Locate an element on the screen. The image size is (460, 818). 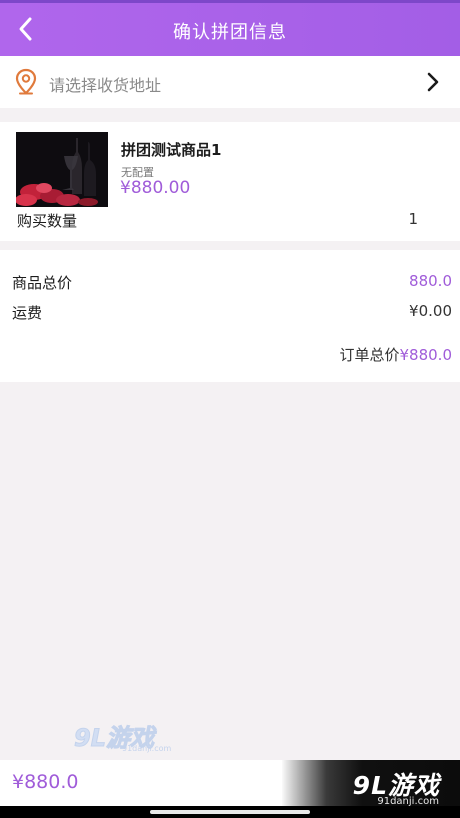
shipping-value: ¥0.00 is located at coordinates (430, 311).